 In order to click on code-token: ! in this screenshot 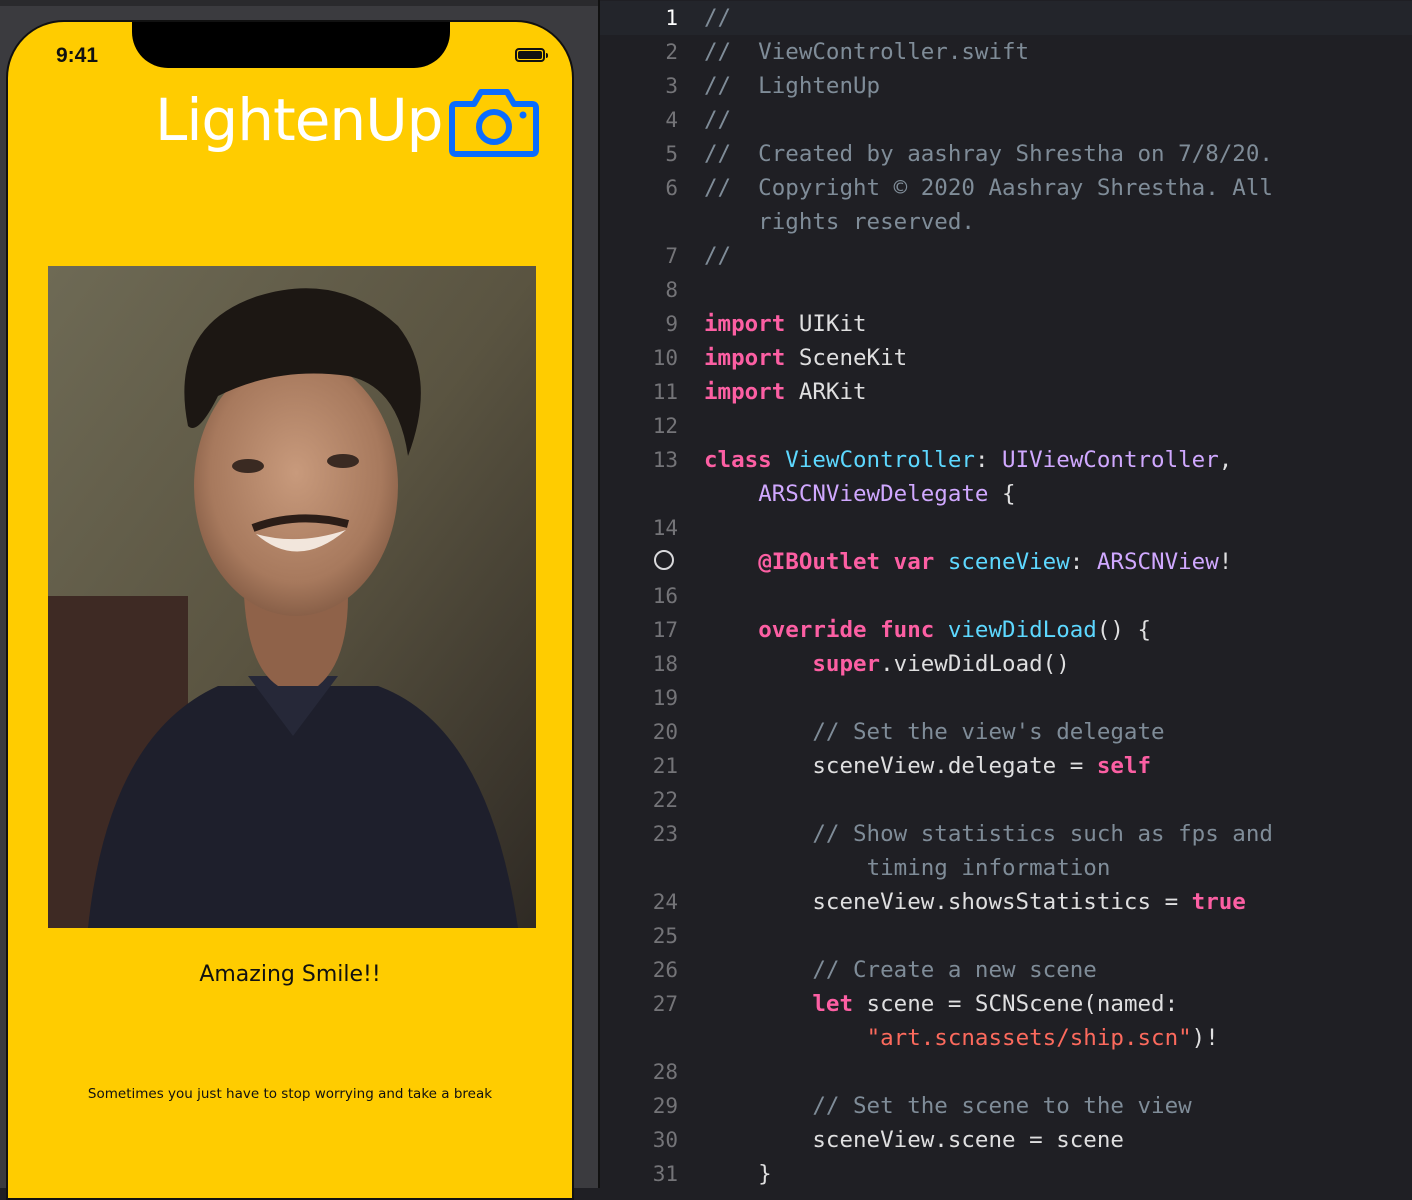, I will do `click(1225, 562)`.